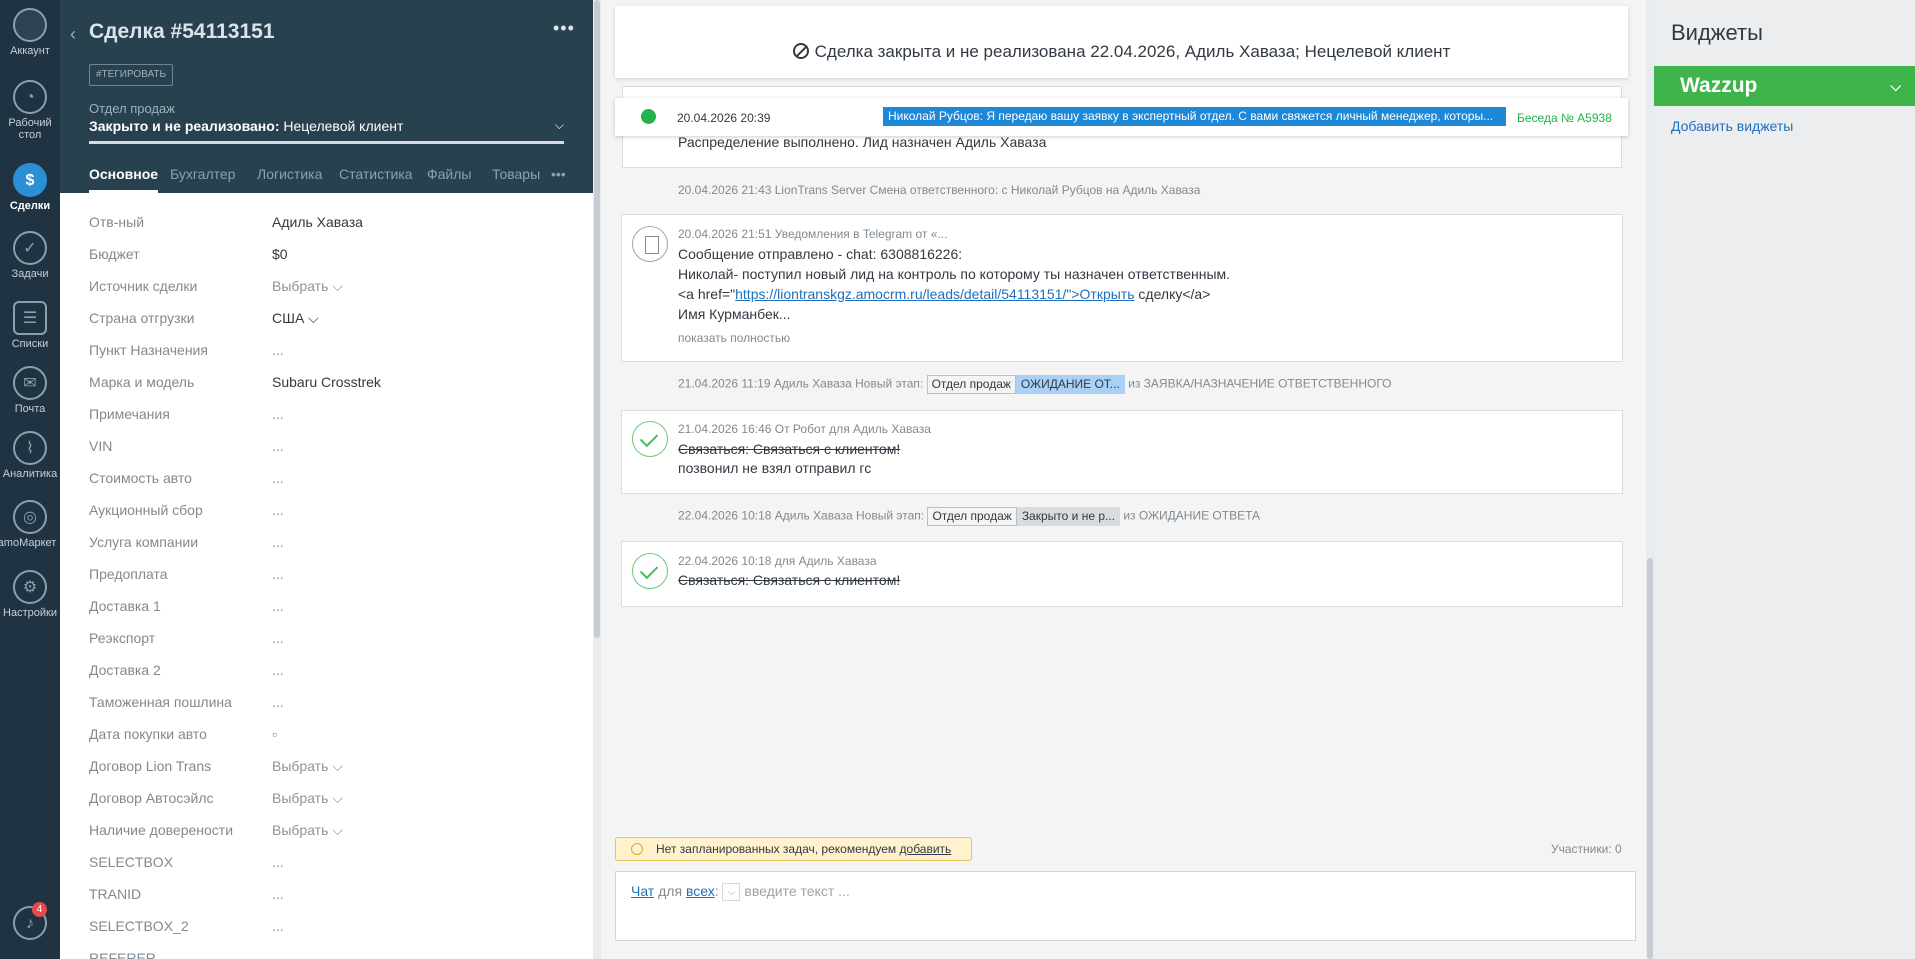  Describe the element at coordinates (1172, 294) in the screenshot. I see `telegram-text: сделку</a>` at that location.